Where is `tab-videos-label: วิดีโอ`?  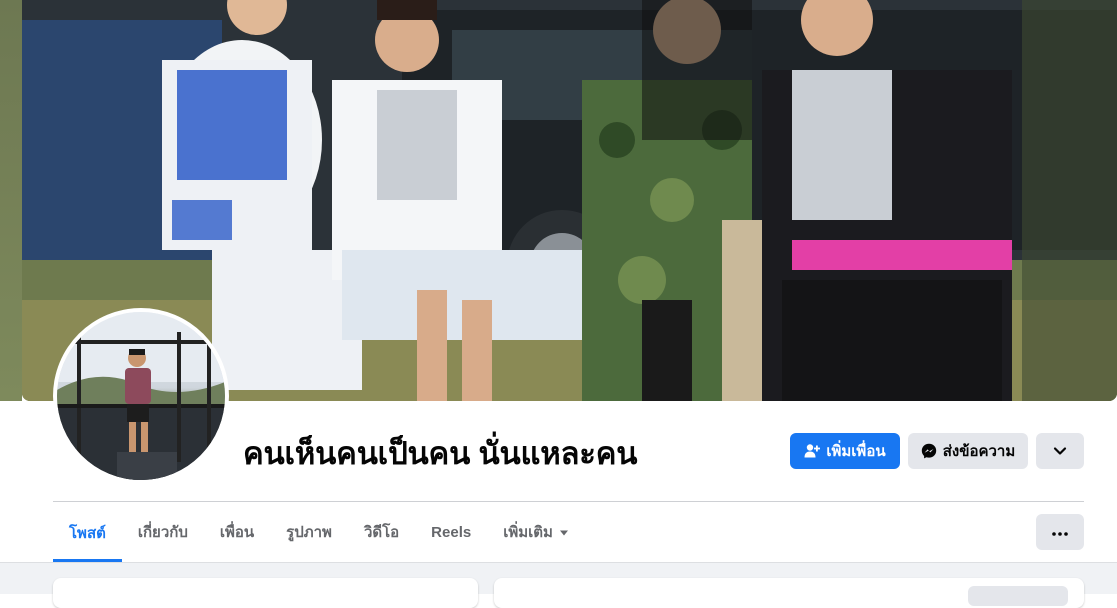 tab-videos-label: วิดีโอ is located at coordinates (381, 532).